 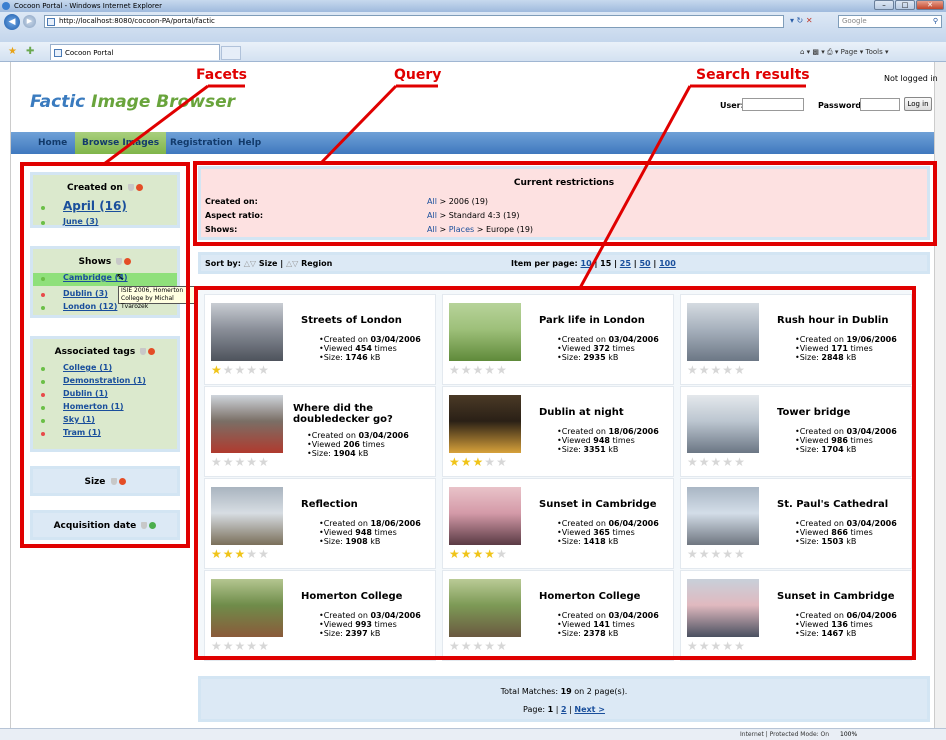 I want to click on window-controls: – □ ✕, so click(x=908, y=5).